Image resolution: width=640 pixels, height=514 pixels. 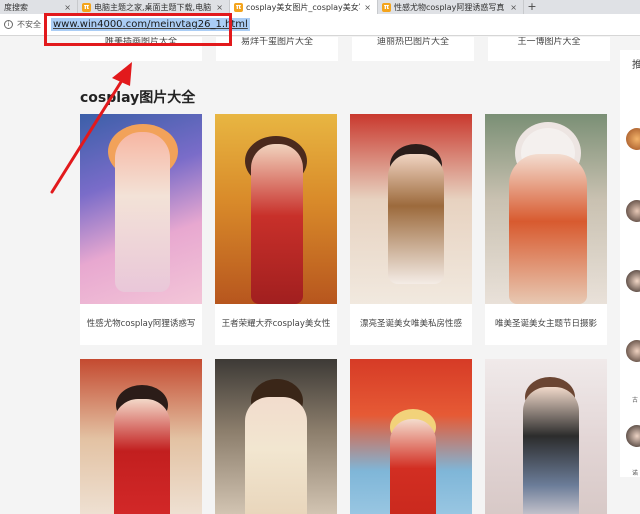 I want to click on top-card: 唯美插画图片大全, so click(x=141, y=49).